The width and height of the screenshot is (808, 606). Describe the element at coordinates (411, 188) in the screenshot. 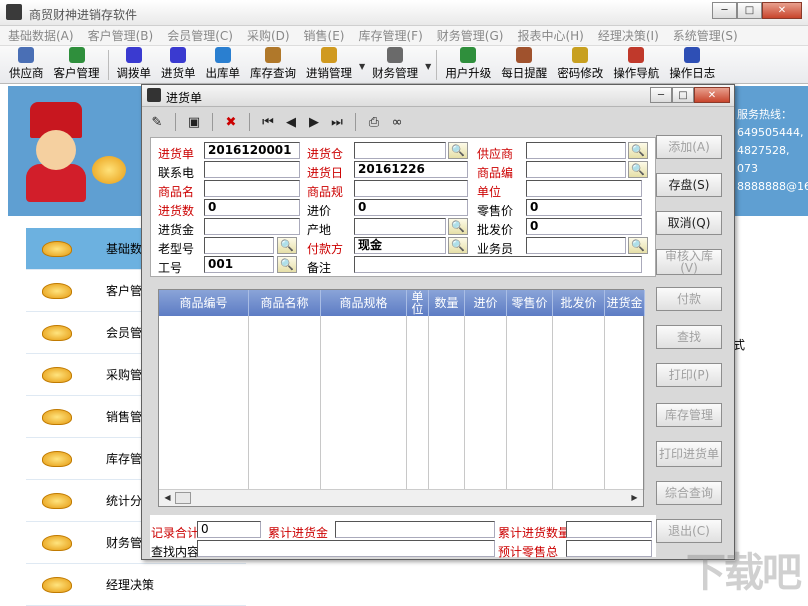

I see `product-spec-field` at that location.